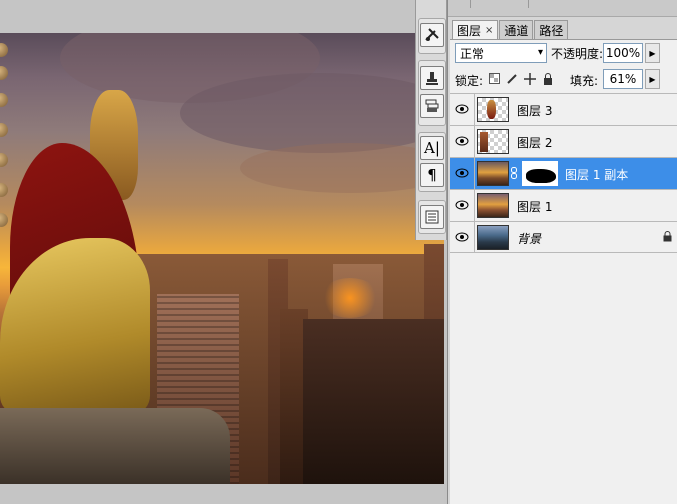  Describe the element at coordinates (432, 217) in the screenshot. I see `notes-icon` at that location.